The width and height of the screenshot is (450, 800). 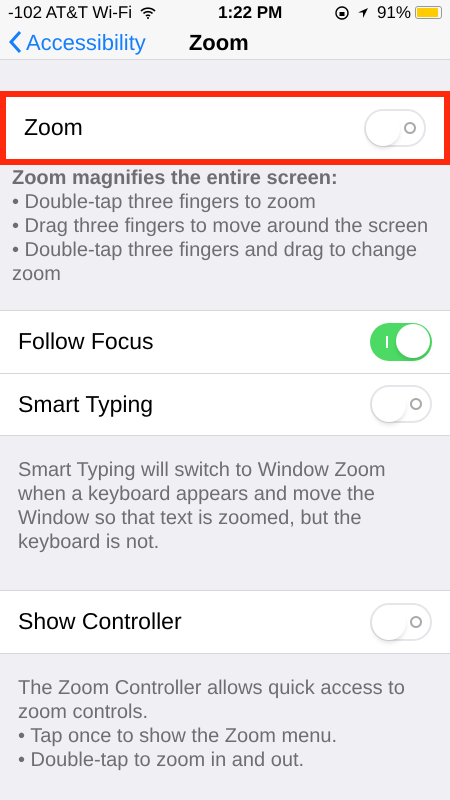 I want to click on back-button: Accessibility, so click(x=73, y=42).